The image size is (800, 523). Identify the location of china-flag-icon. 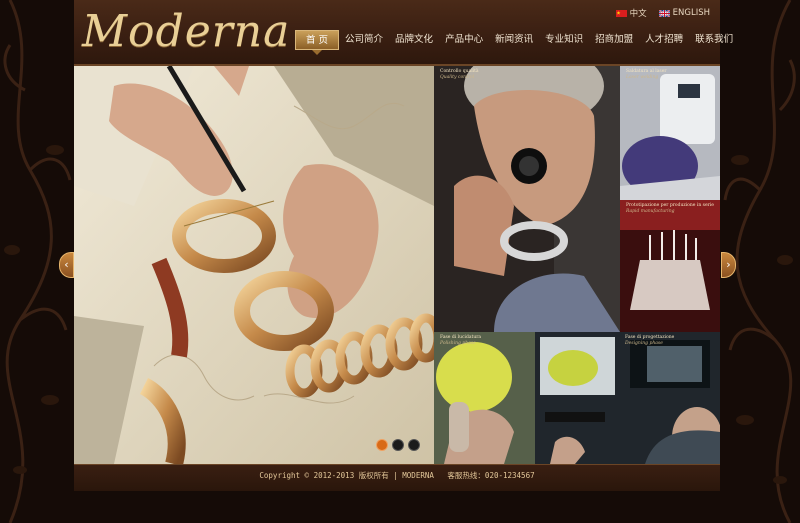
(621, 13).